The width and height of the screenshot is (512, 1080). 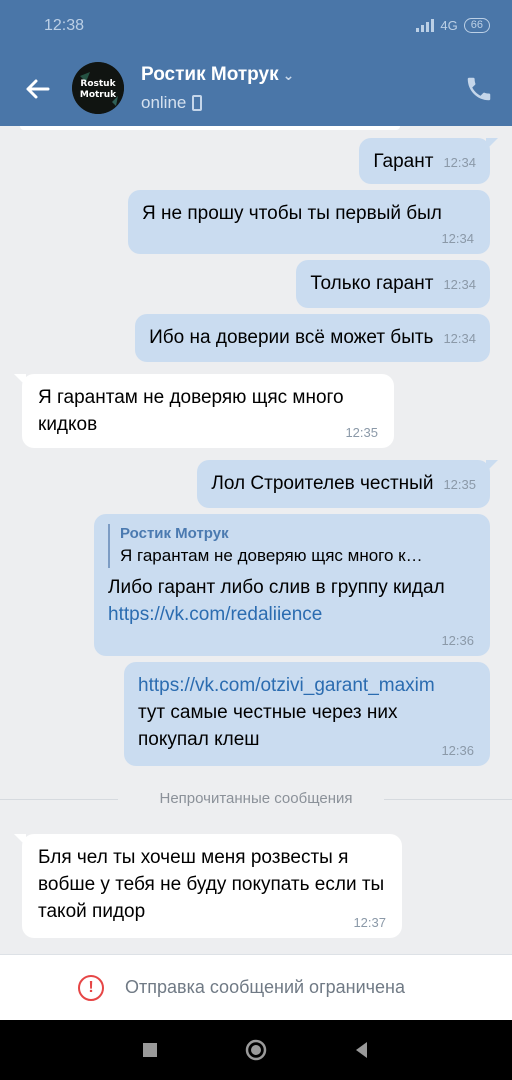 What do you see at coordinates (191, 411) in the screenshot?
I see `message-text: Я гарантам не доверяю щяс много кидков` at bounding box center [191, 411].